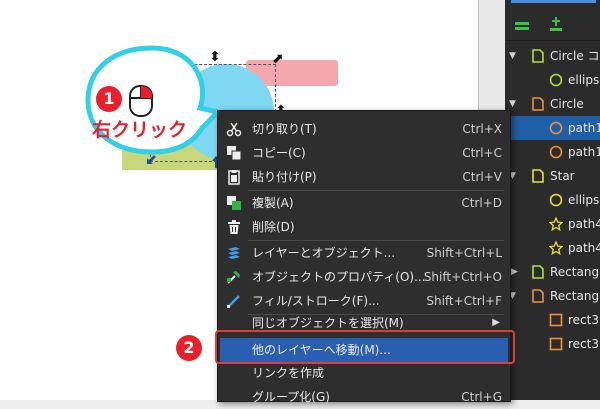 The width and height of the screenshot is (600, 409). Describe the element at coordinates (552, 296) in the screenshot. I see `layer-row-rectangle-2: ▼ Rectangl` at that location.